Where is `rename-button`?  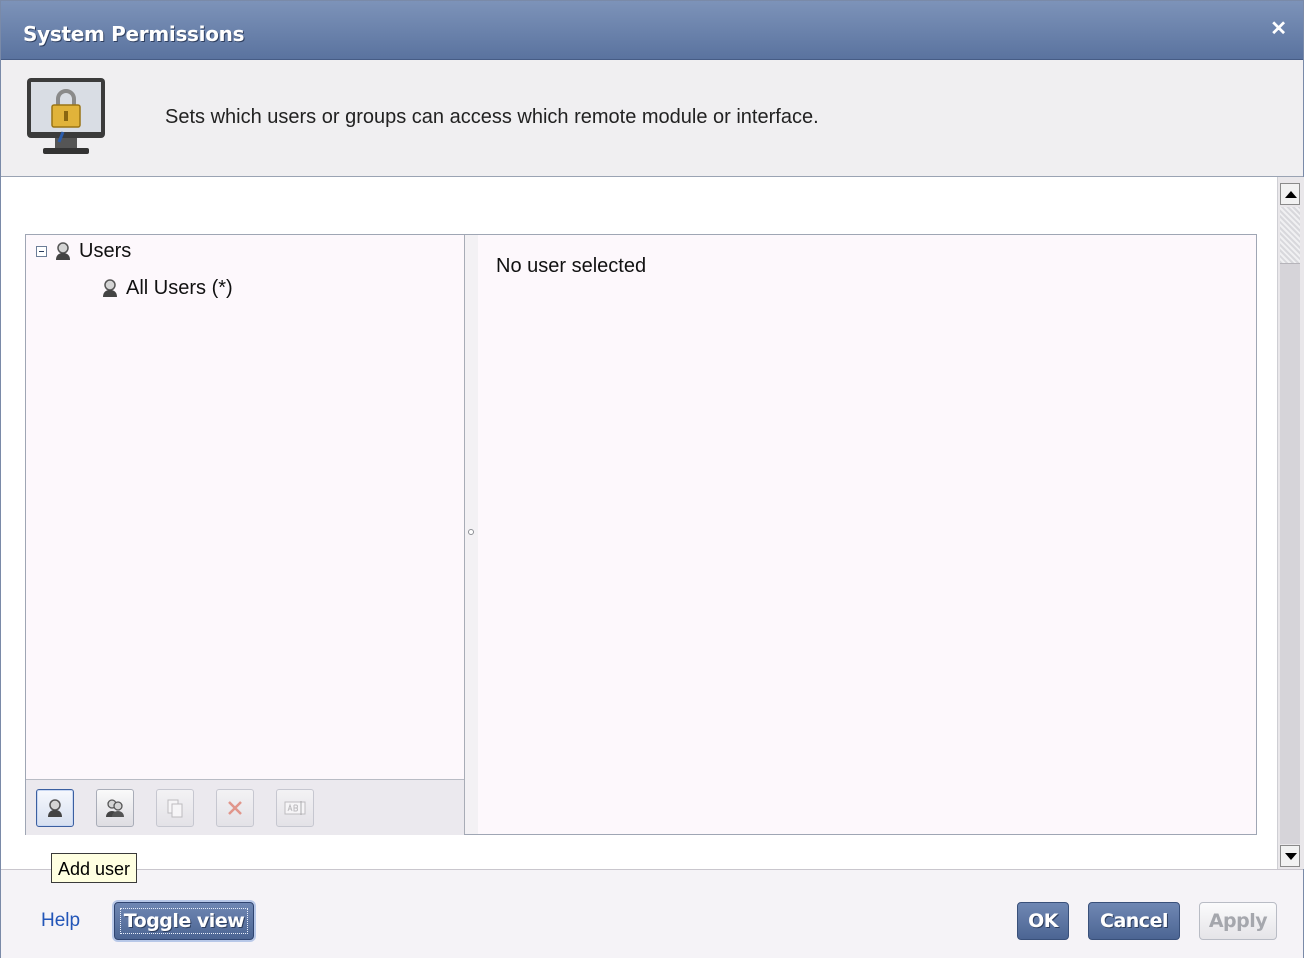
rename-button is located at coordinates (295, 808).